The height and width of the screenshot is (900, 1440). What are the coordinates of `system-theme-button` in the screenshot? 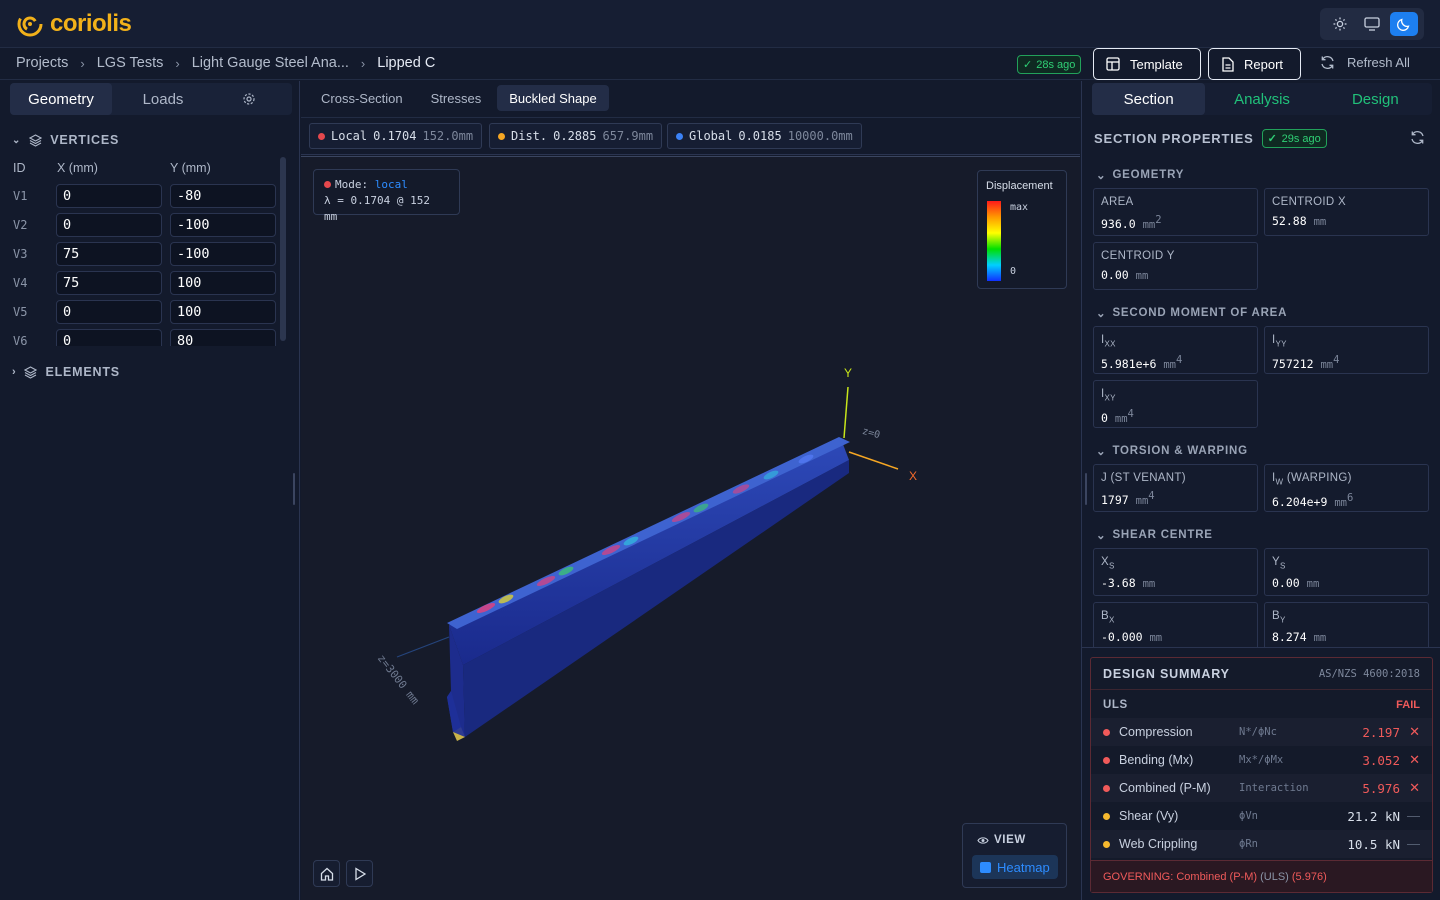 It's located at (1372, 24).